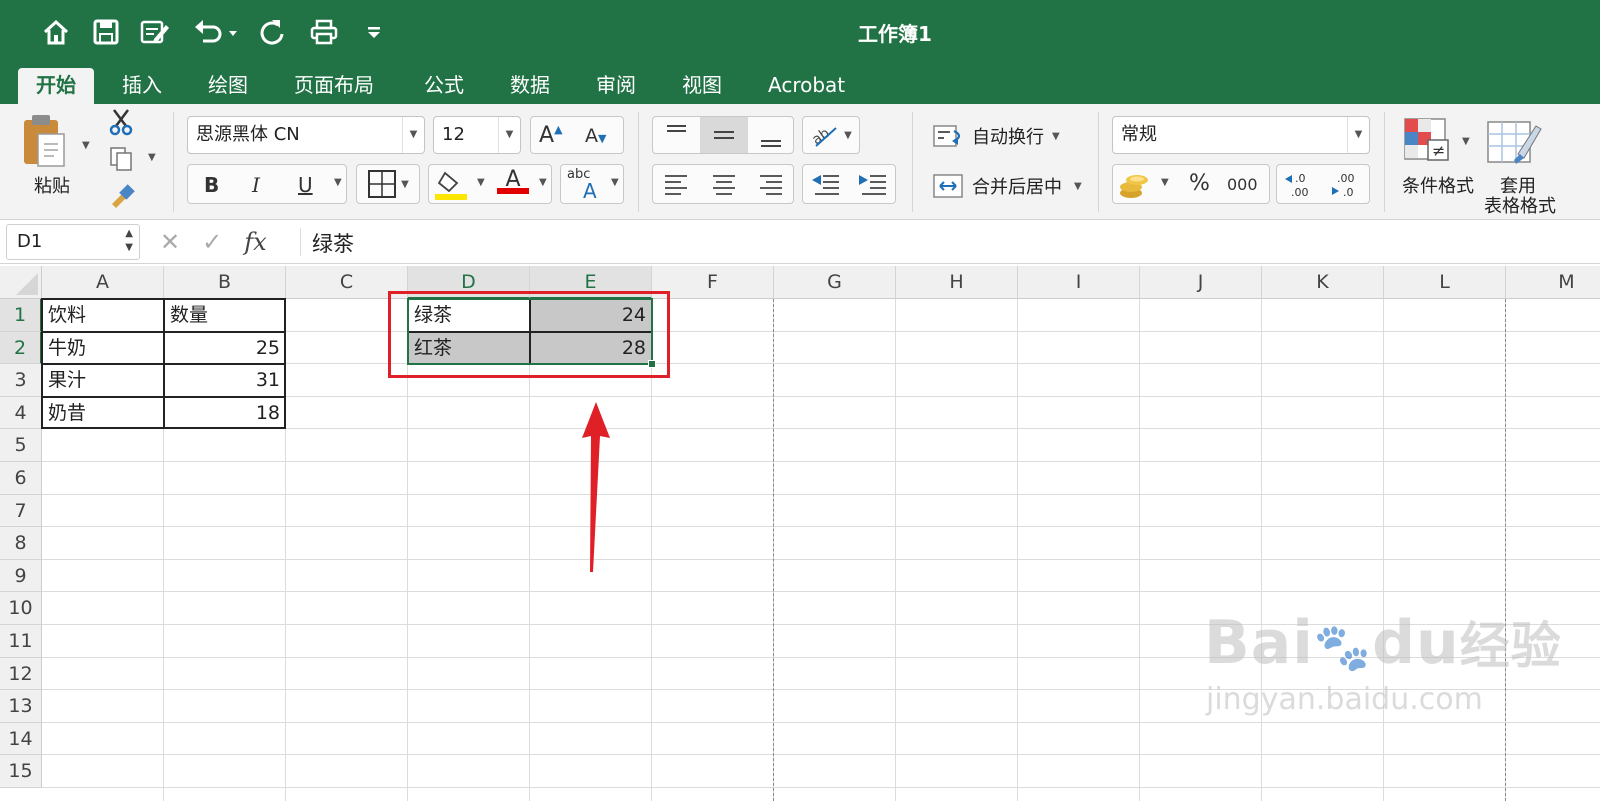 The image size is (1600, 801). What do you see at coordinates (388, 184) in the screenshot?
I see `borders-button: ▼` at bounding box center [388, 184].